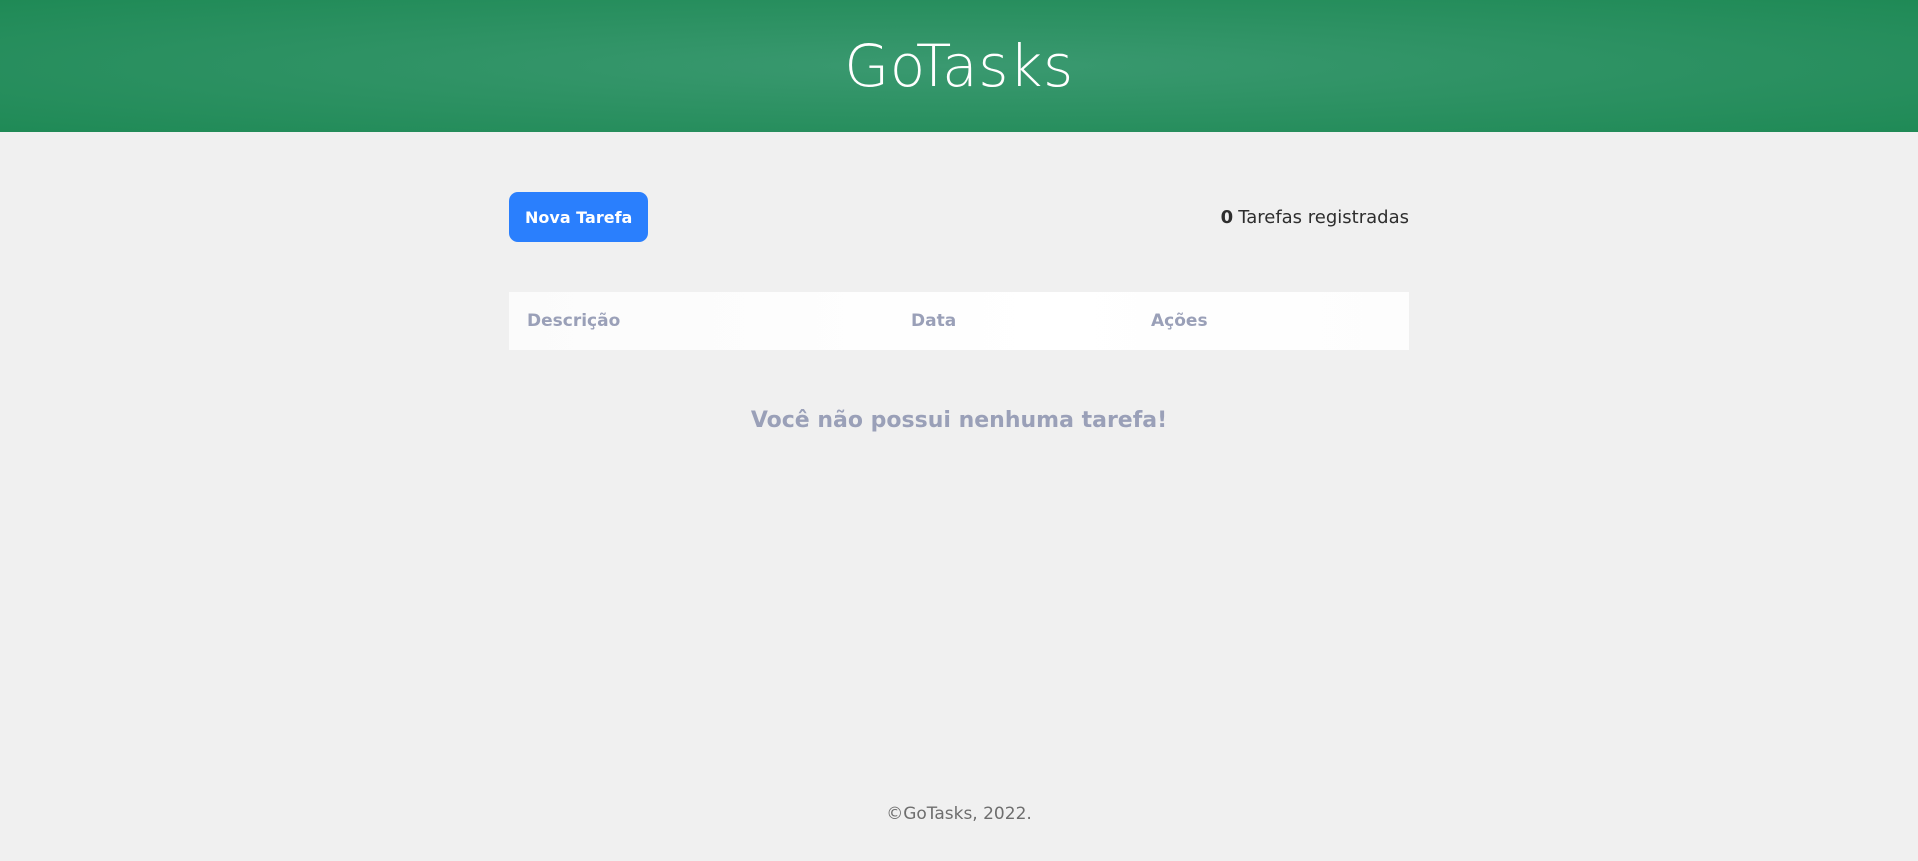  I want to click on new-task-button: Nova Tarefa, so click(579, 217).